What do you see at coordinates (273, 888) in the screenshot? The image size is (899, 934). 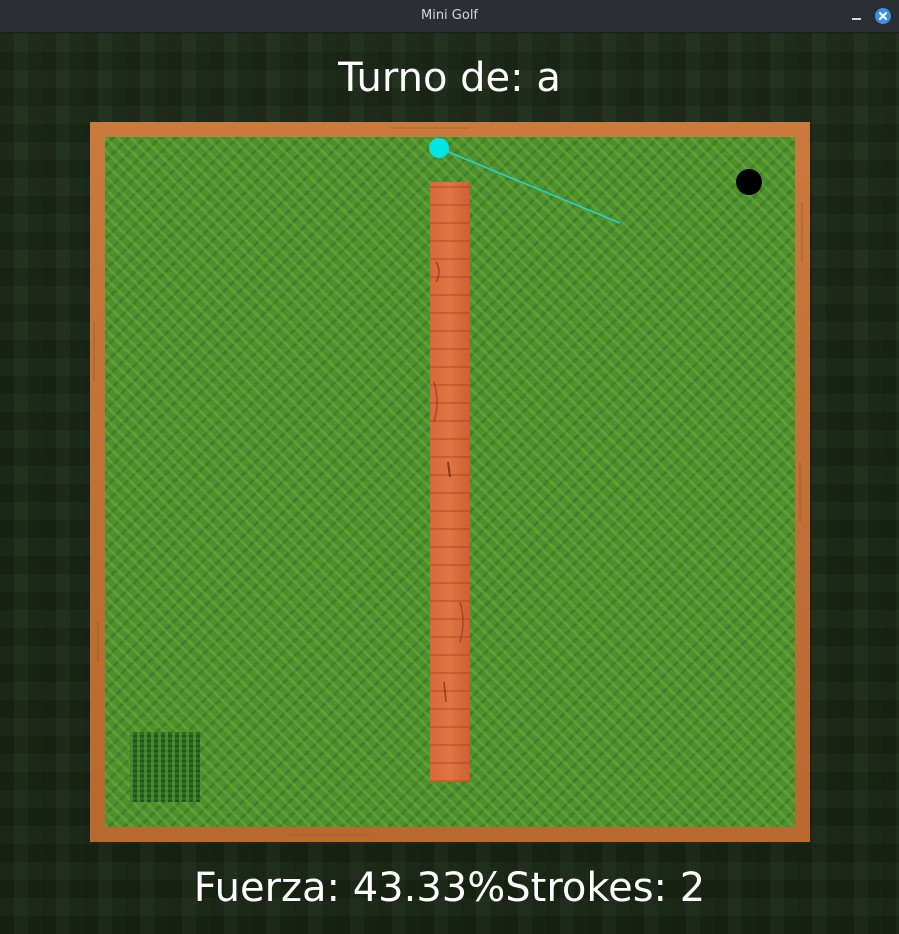 I see `force-prefix: Fuerza:` at bounding box center [273, 888].